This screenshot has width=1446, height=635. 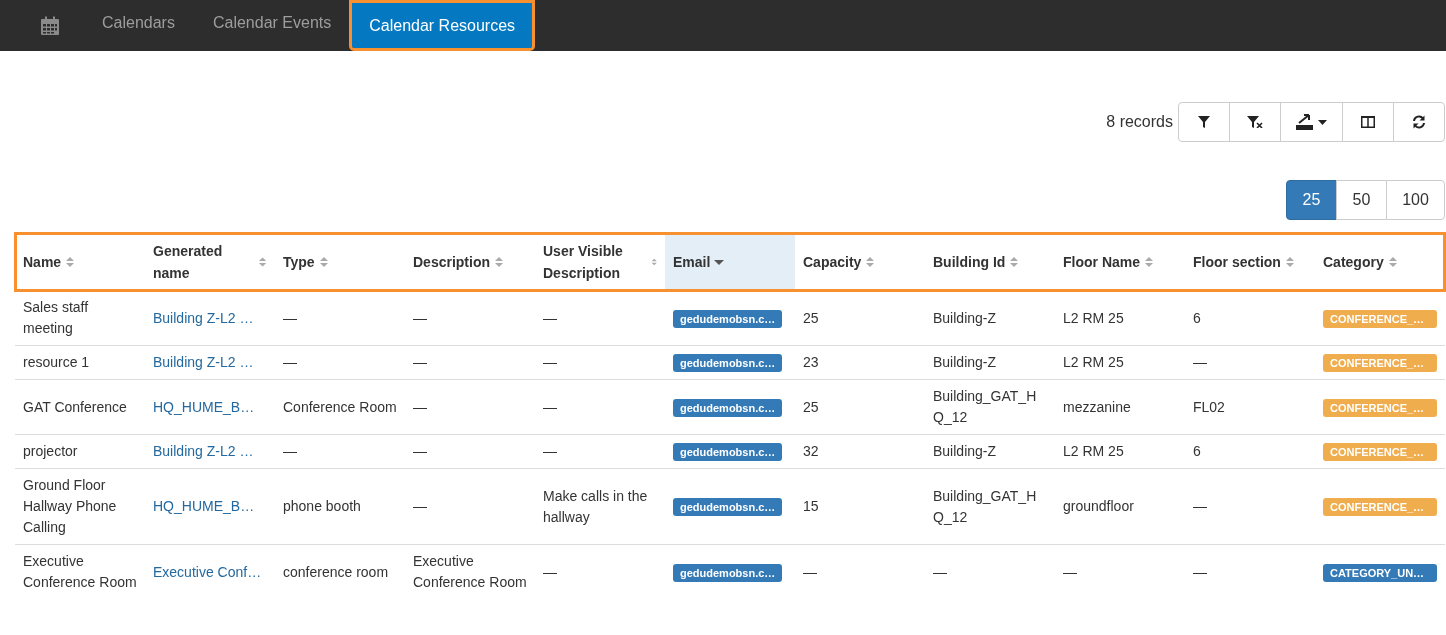 I want to click on page-size-button: 50, so click(x=1361, y=200).